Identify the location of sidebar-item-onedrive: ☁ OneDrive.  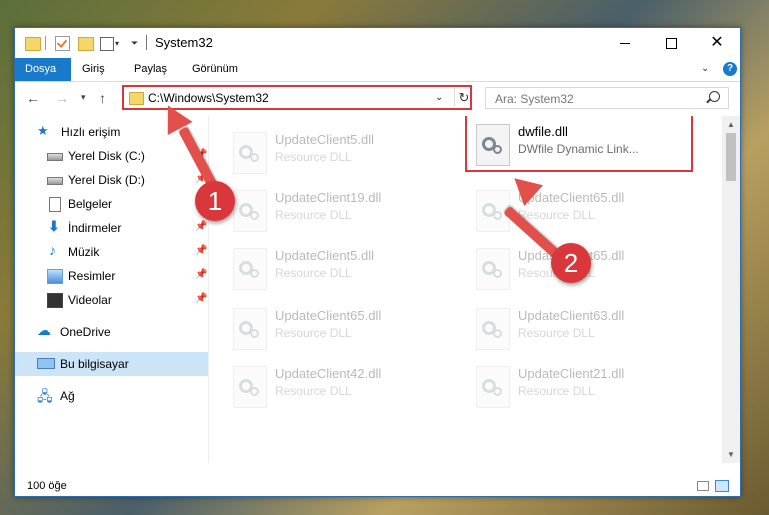
(111, 332).